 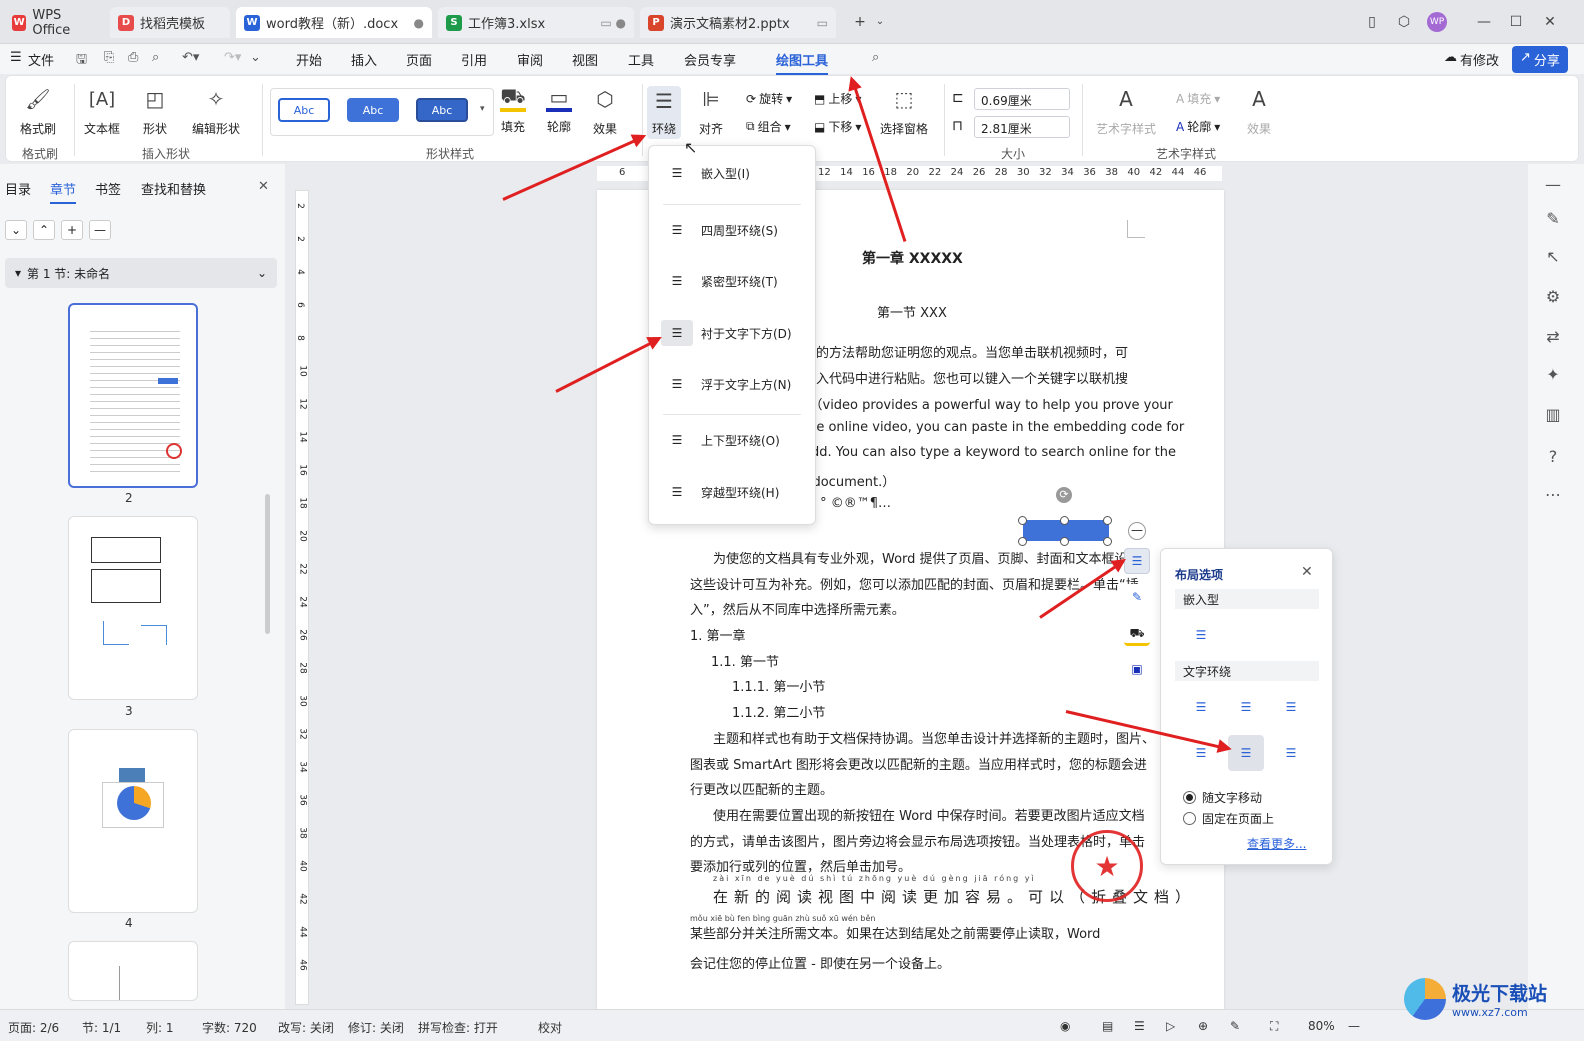 I want to click on group-button: ⧉ 组合 ▾, so click(x=768, y=126).